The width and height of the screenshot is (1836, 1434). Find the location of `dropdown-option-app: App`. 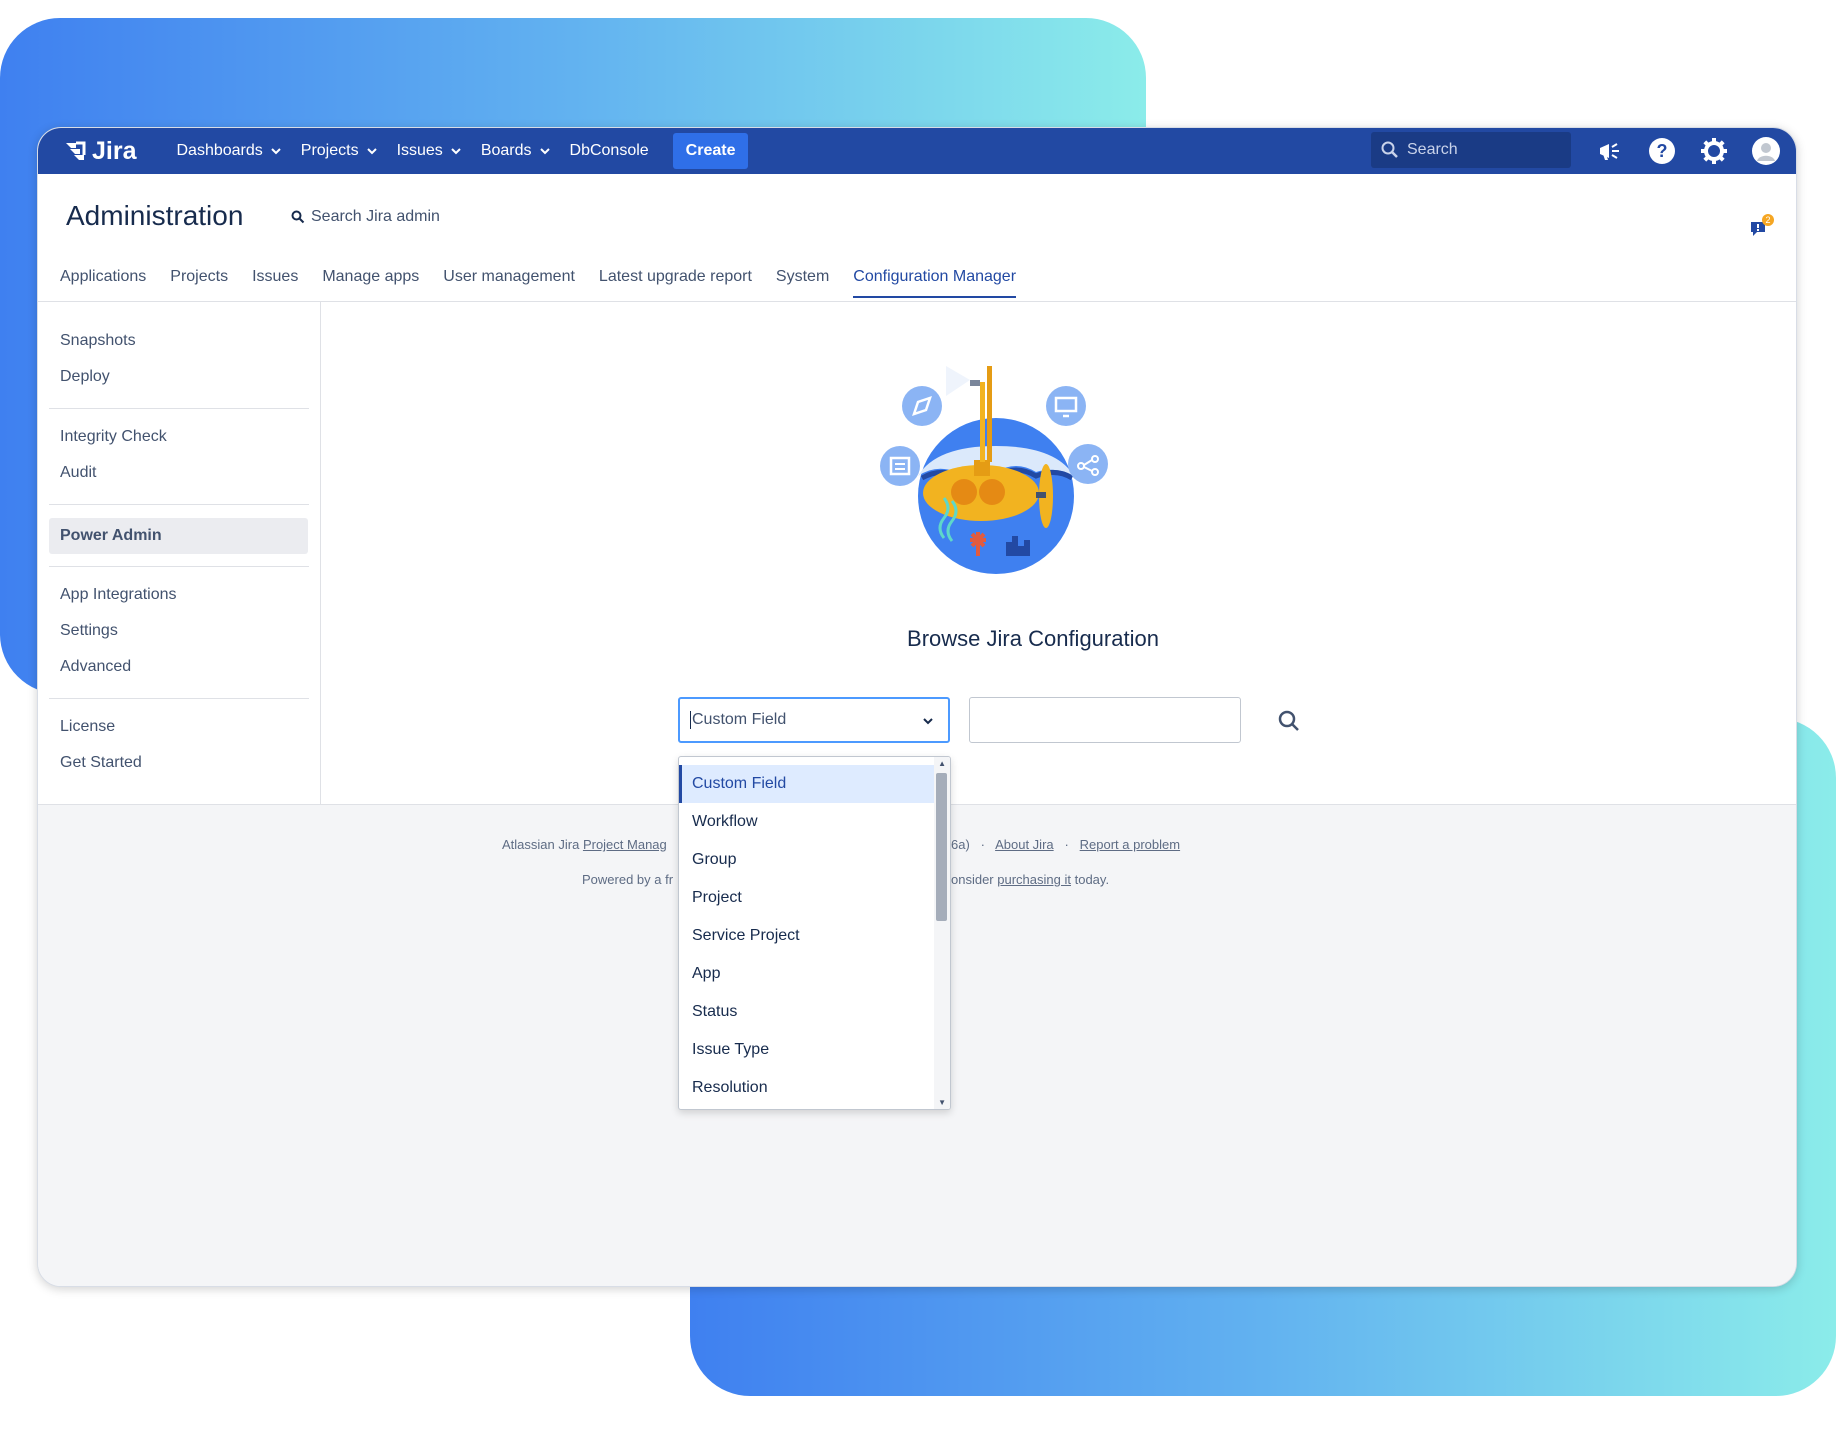

dropdown-option-app: App is located at coordinates (806, 974).